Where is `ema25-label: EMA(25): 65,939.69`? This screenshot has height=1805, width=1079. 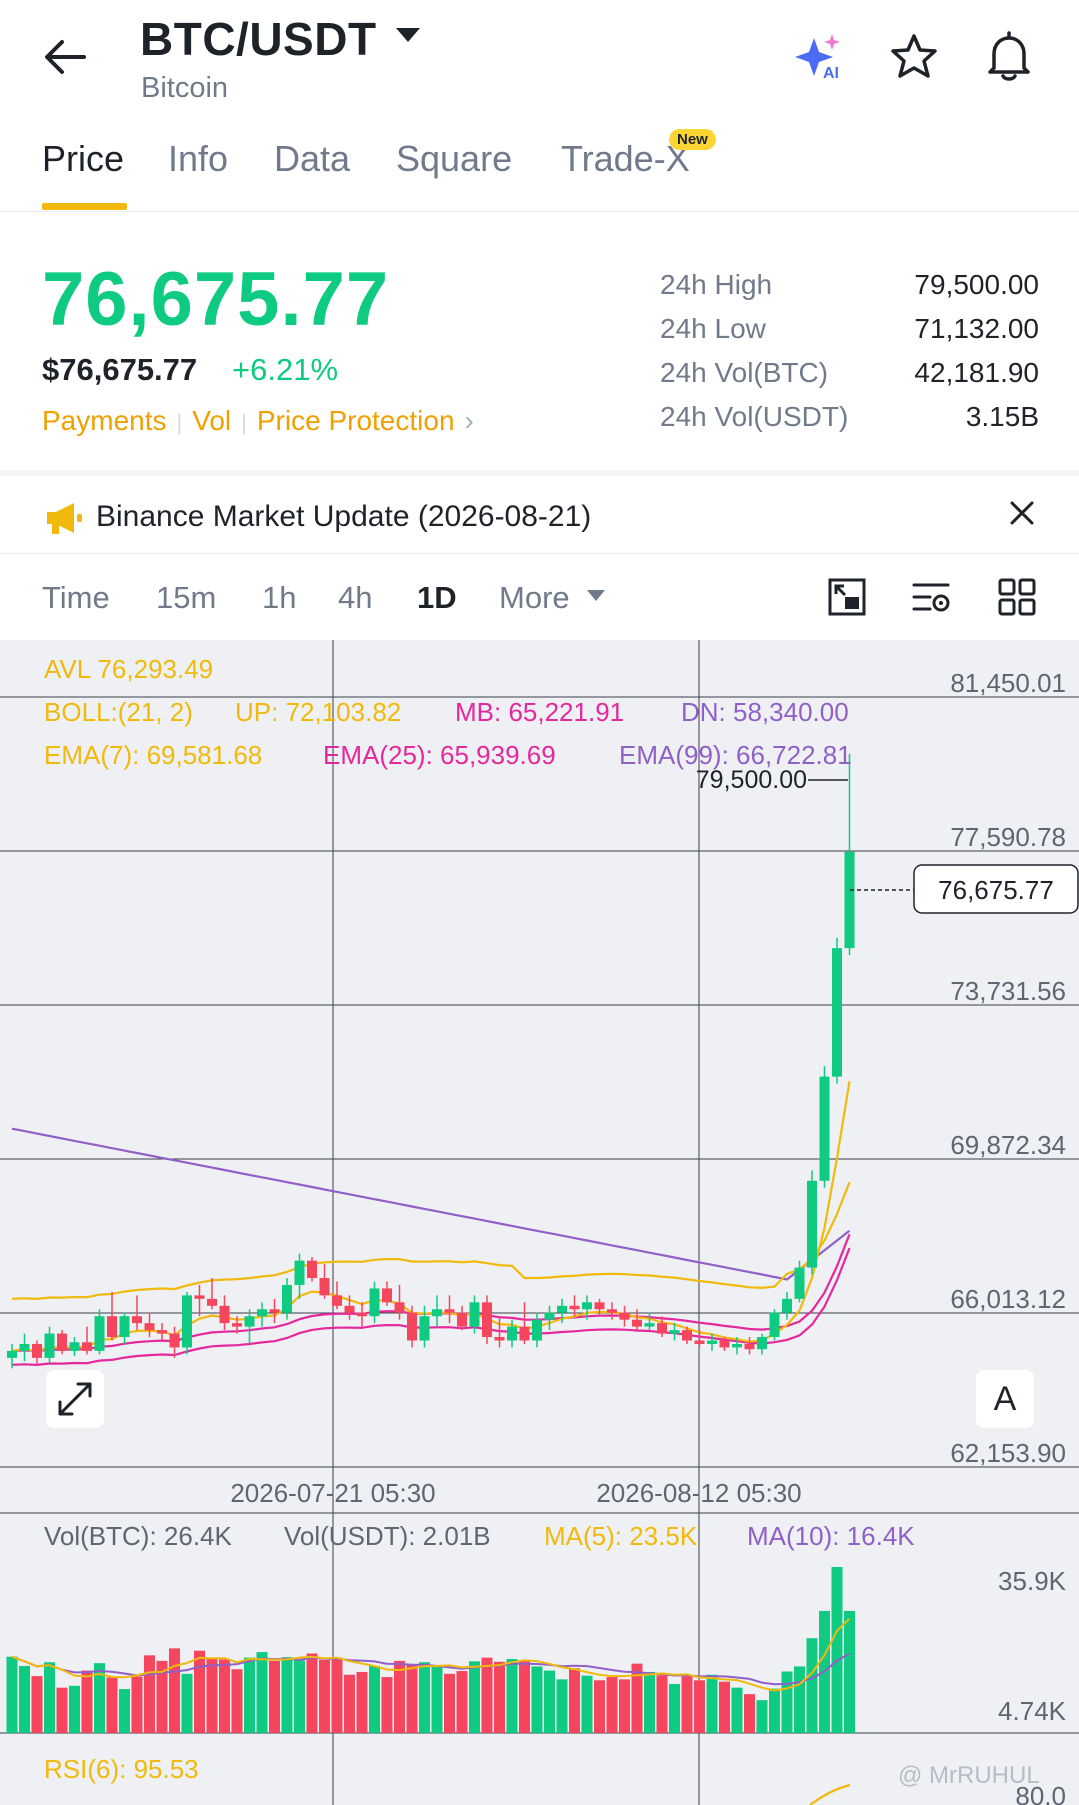 ema25-label: EMA(25): 65,939.69 is located at coordinates (439, 755).